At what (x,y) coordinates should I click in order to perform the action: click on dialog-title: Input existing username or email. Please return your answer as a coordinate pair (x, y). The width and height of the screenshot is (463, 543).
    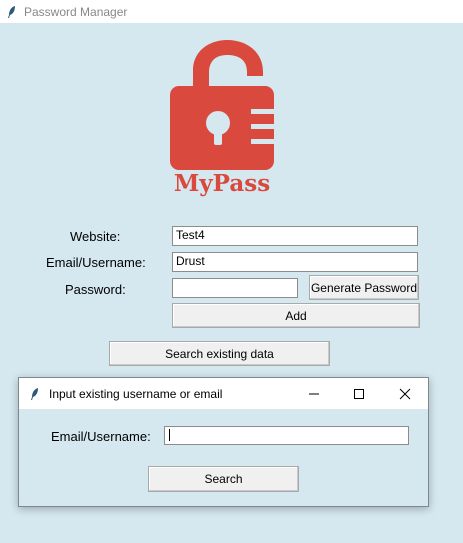
    Looking at the image, I should click on (136, 393).